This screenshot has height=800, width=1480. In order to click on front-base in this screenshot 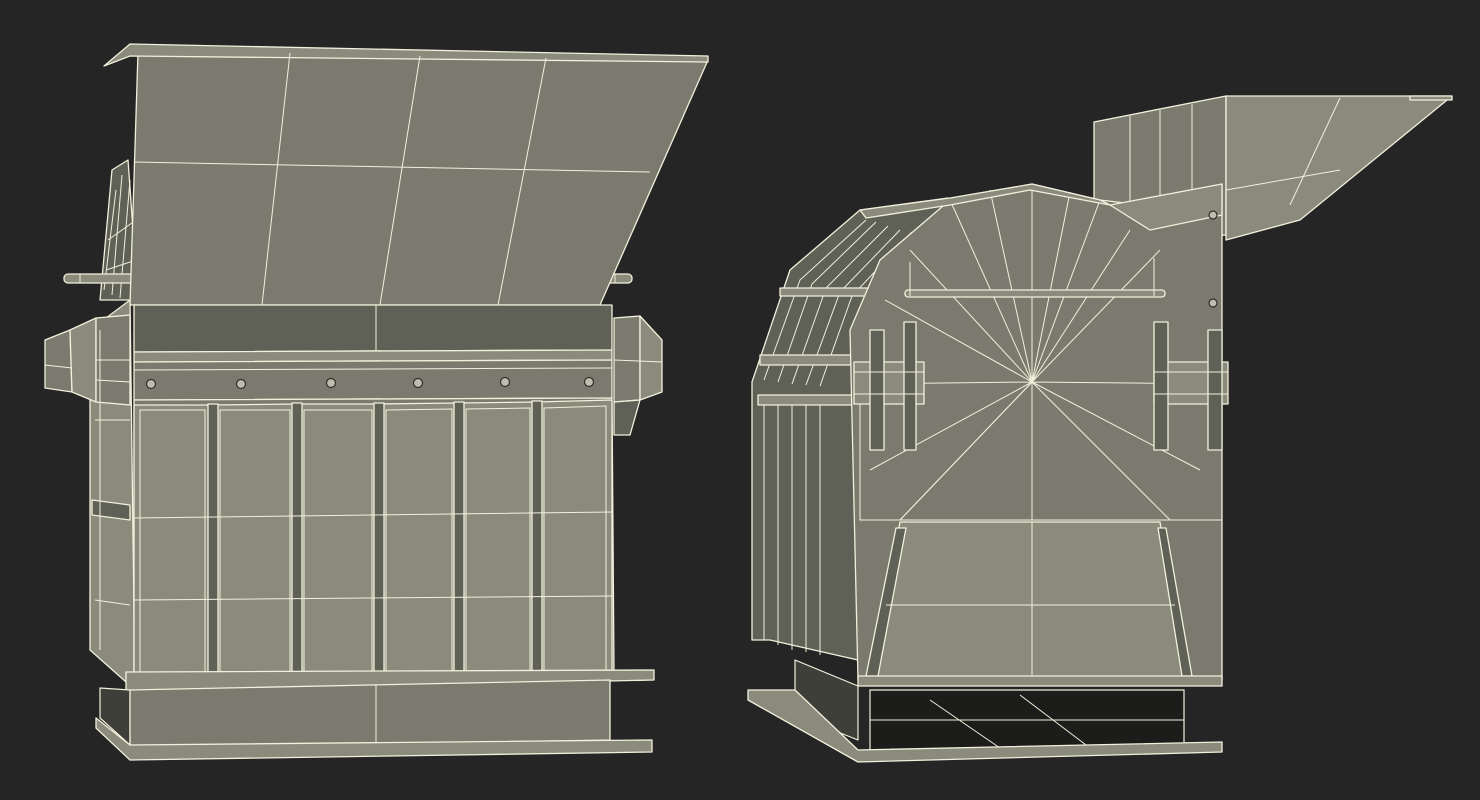, I will do `click(375, 715)`.